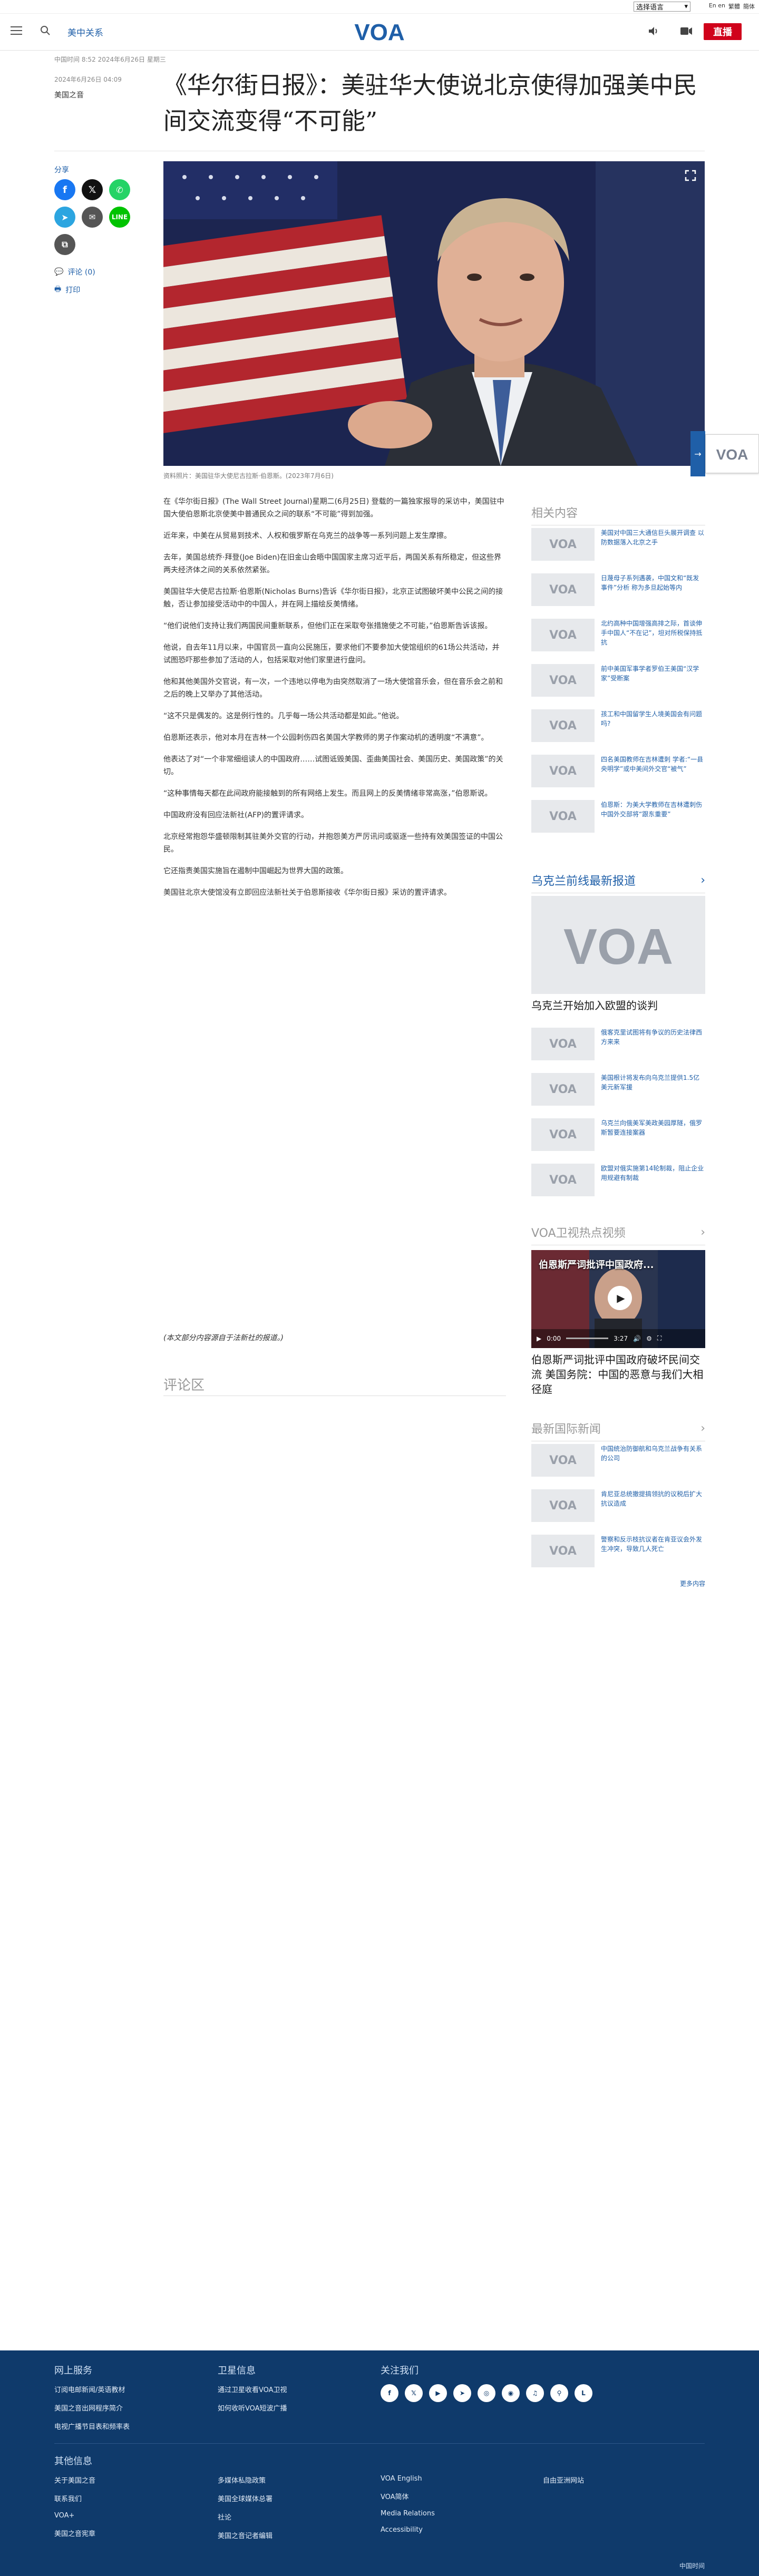 The image size is (759, 2576). What do you see at coordinates (16, 31) in the screenshot?
I see `menu-icon` at bounding box center [16, 31].